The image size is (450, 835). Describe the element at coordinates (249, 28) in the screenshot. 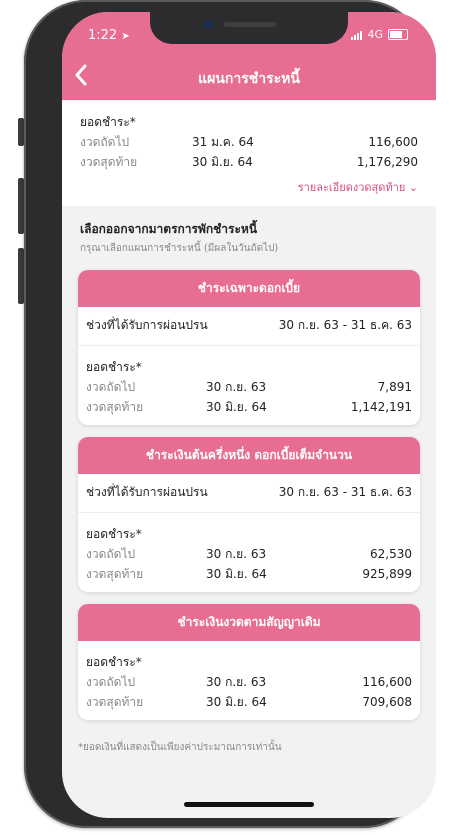

I see `notch` at that location.